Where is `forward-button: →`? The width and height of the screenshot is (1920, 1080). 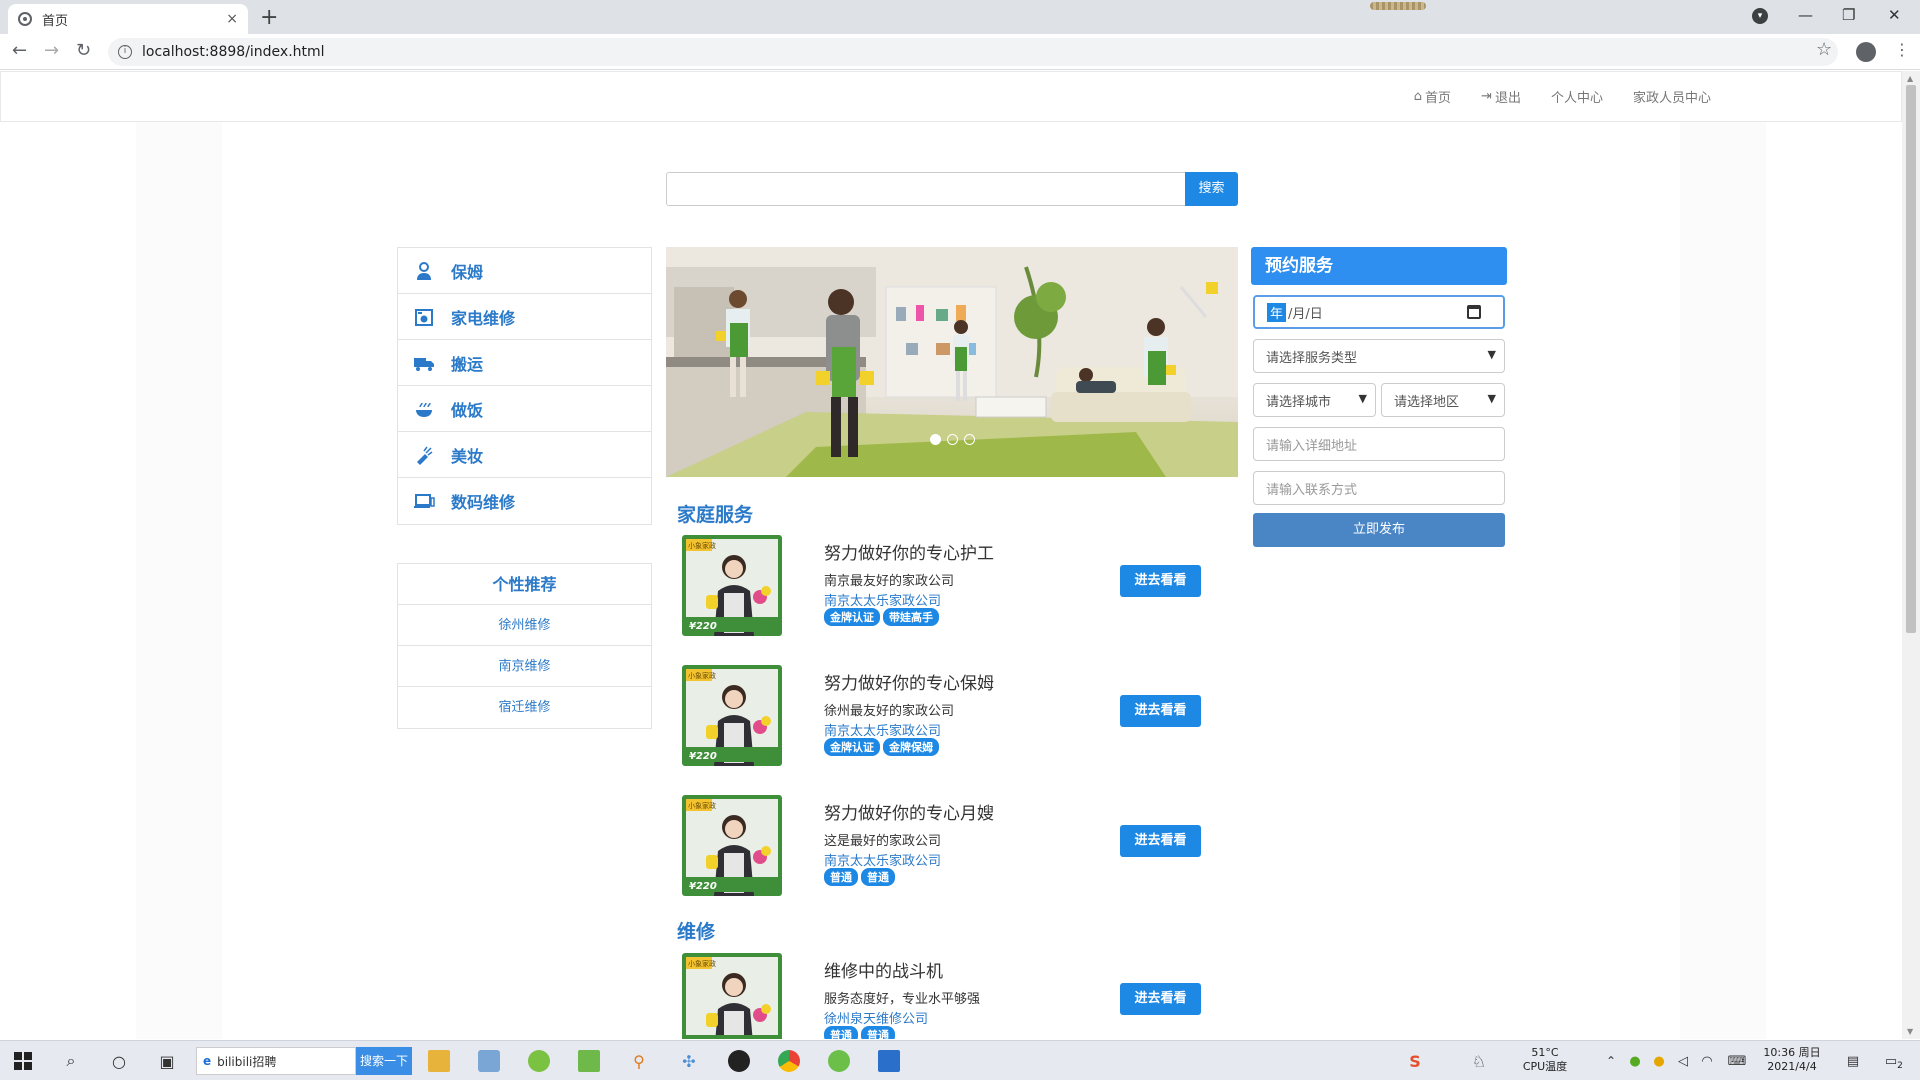
forward-button: → is located at coordinates (51, 50).